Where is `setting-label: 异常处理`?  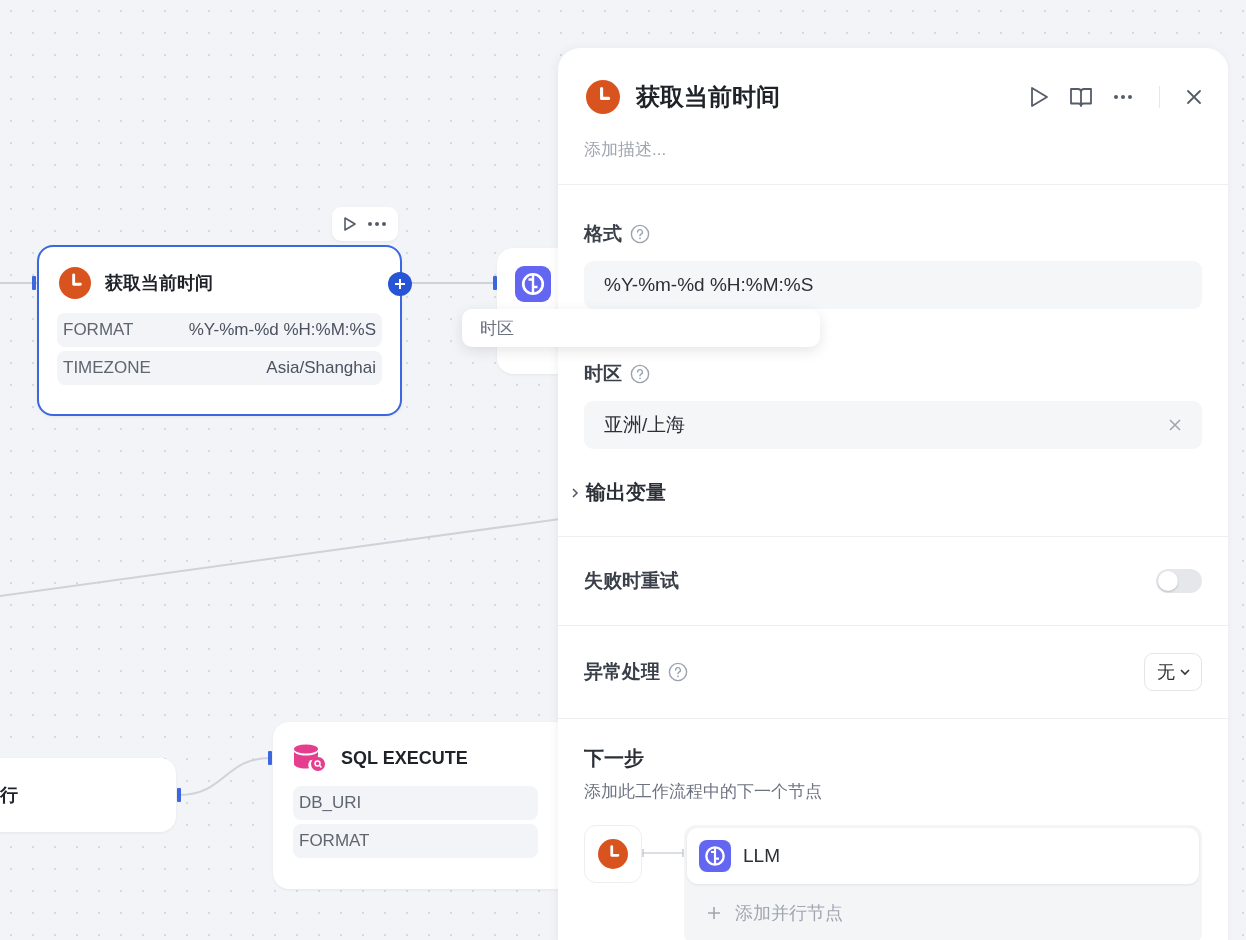 setting-label: 异常处理 is located at coordinates (622, 672).